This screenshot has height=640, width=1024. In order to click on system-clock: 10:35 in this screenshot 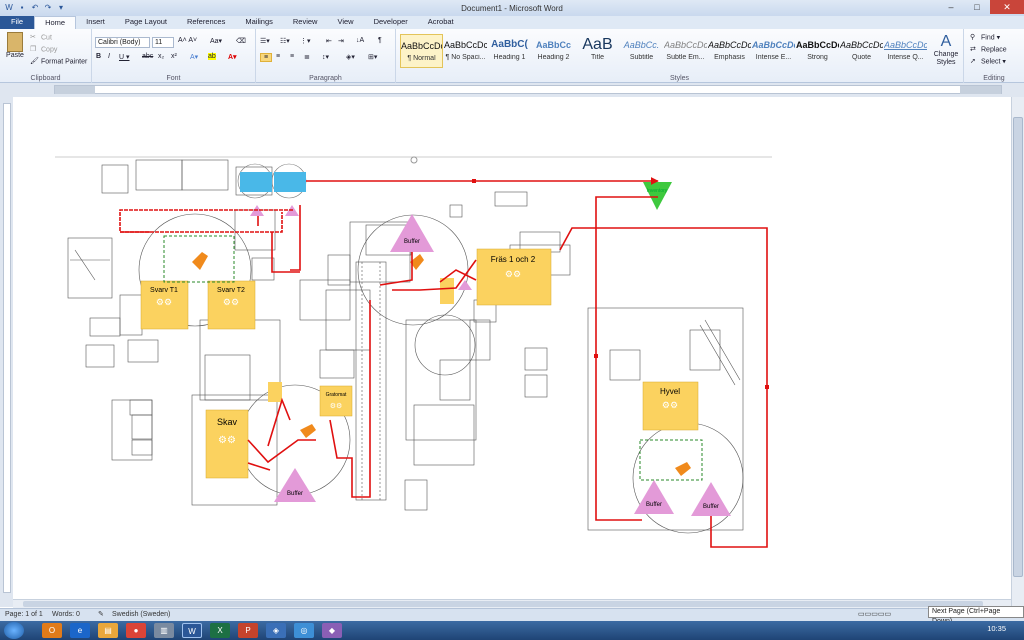, I will do `click(996, 628)`.